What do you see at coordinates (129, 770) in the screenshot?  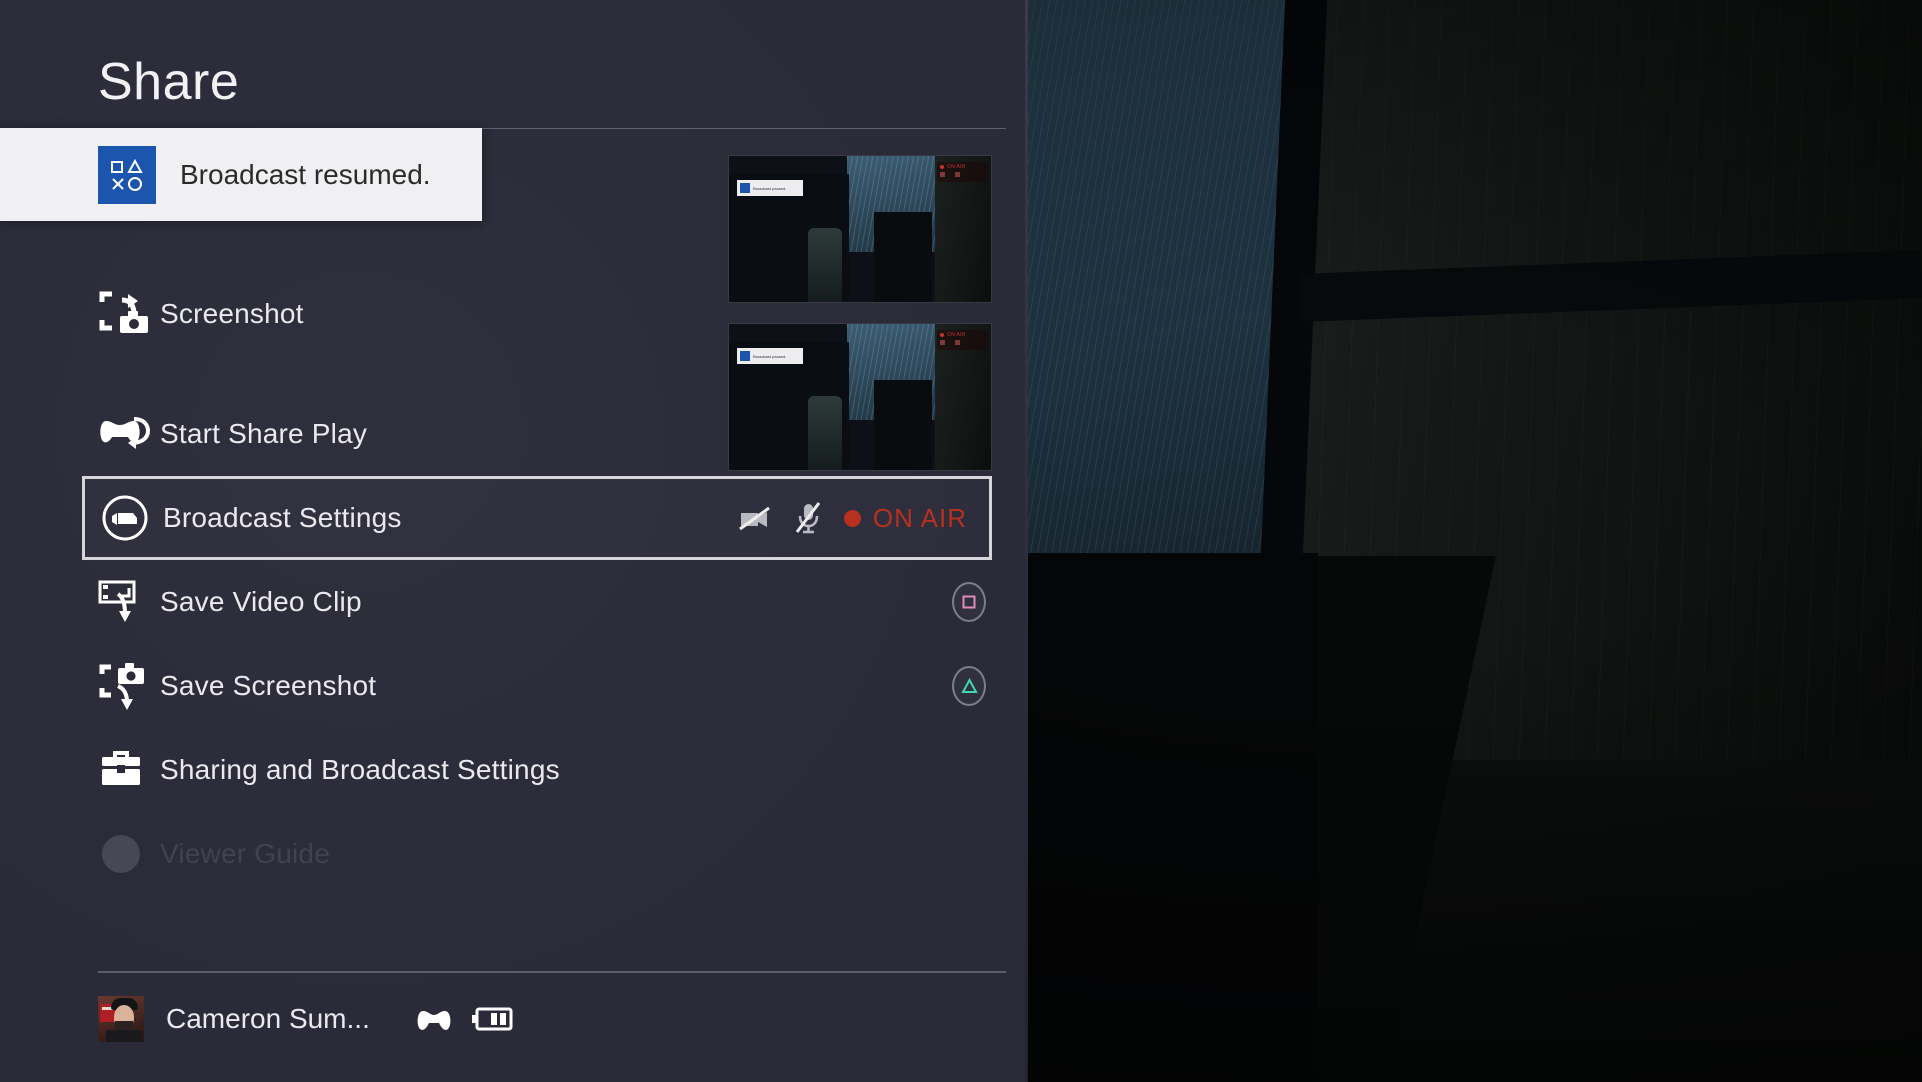 I see `toolbox-icon` at bounding box center [129, 770].